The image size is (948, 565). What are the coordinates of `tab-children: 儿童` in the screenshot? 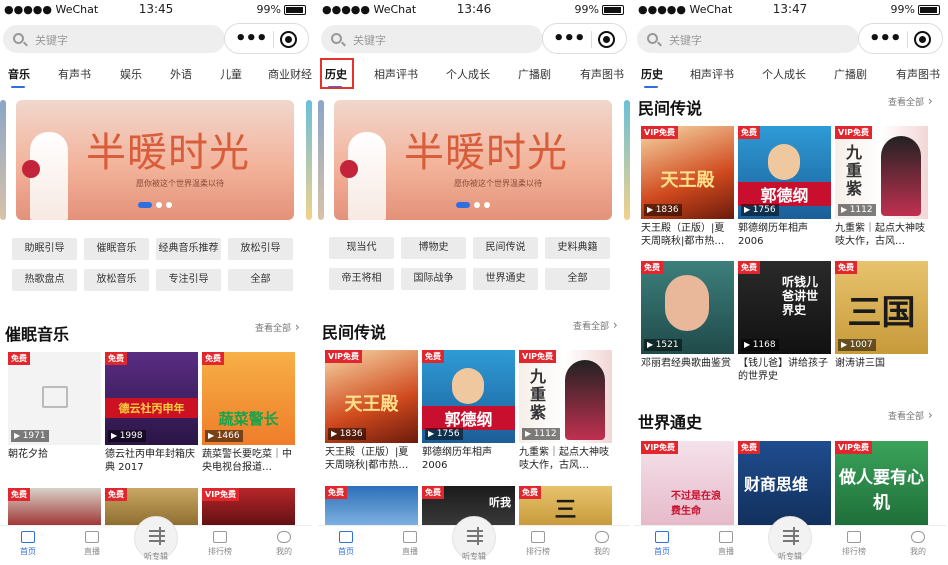 It's located at (231, 74).